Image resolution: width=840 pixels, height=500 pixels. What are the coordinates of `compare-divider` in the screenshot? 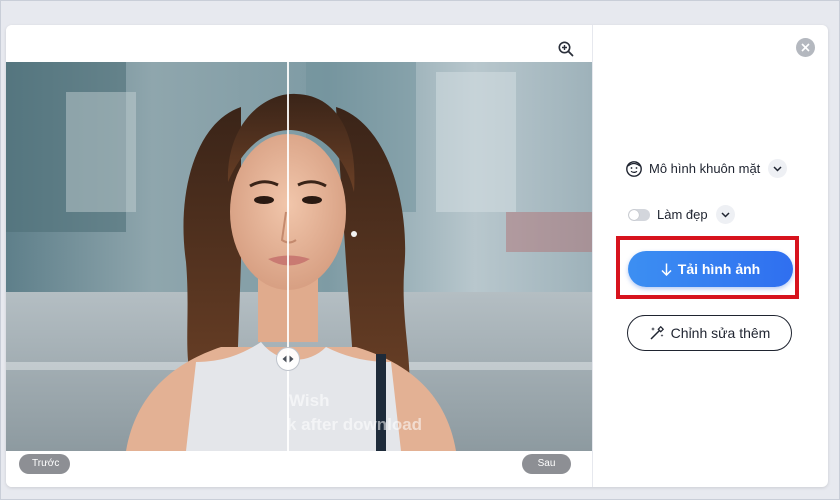 It's located at (288, 256).